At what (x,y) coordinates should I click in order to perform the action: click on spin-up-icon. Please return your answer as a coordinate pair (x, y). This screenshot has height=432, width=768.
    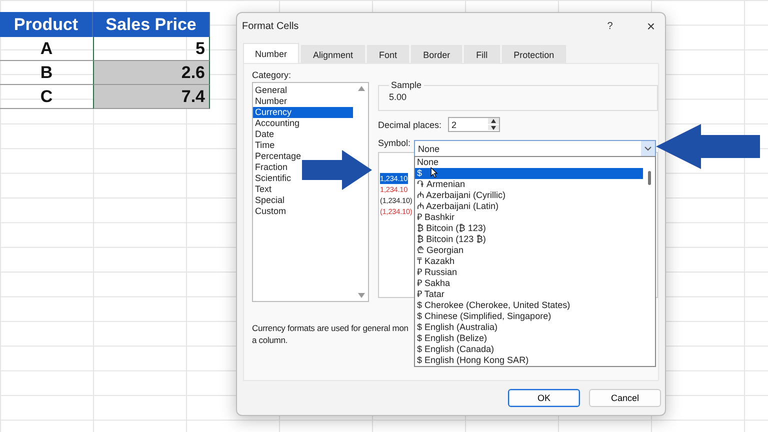
    Looking at the image, I should click on (493, 121).